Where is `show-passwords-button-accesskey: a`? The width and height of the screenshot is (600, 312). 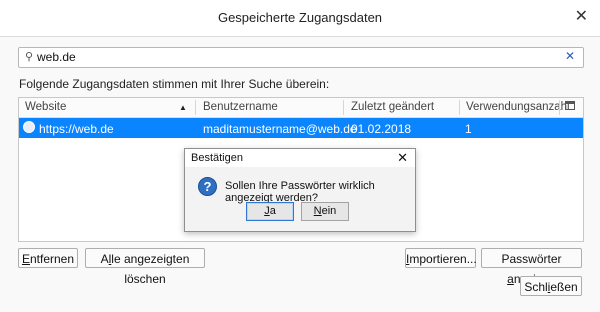
show-passwords-button-accesskey: a is located at coordinates (510, 279).